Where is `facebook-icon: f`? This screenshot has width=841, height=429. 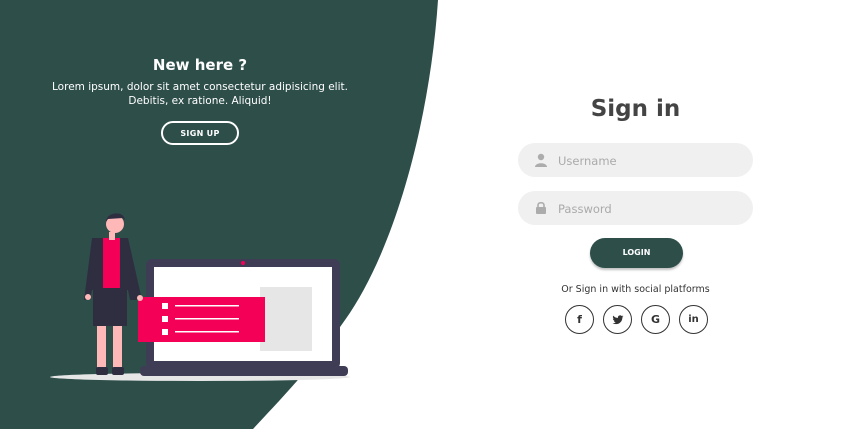
facebook-icon: f is located at coordinates (579, 319).